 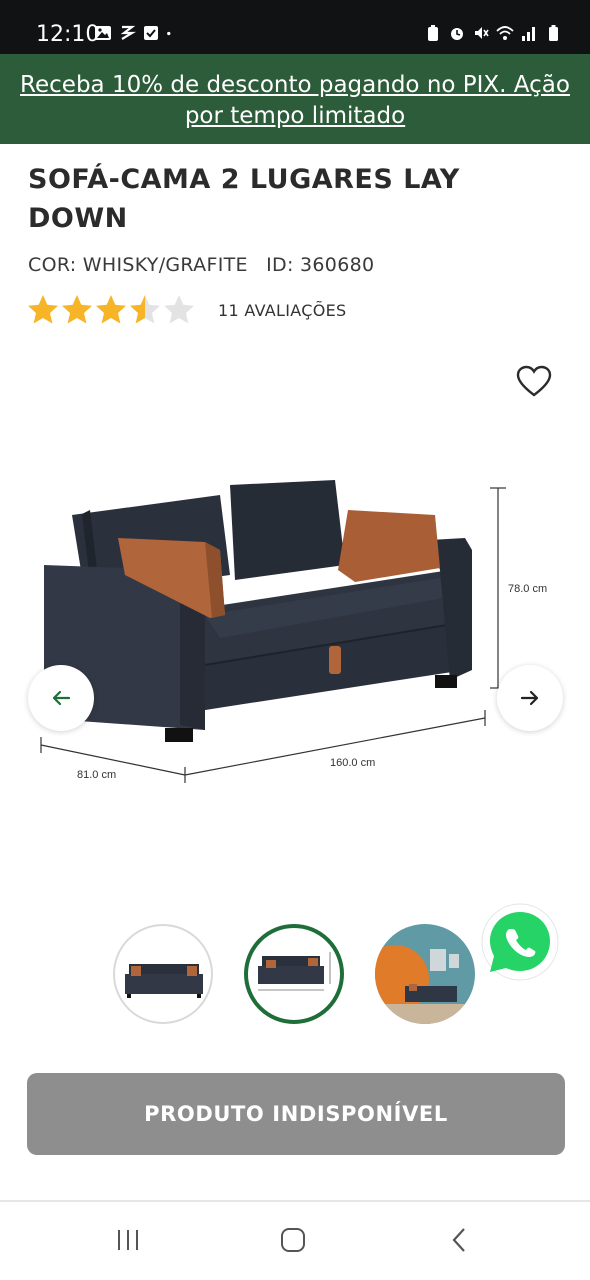 I want to click on product-color: COR: WHISKY/GRAFITE, so click(x=138, y=265).